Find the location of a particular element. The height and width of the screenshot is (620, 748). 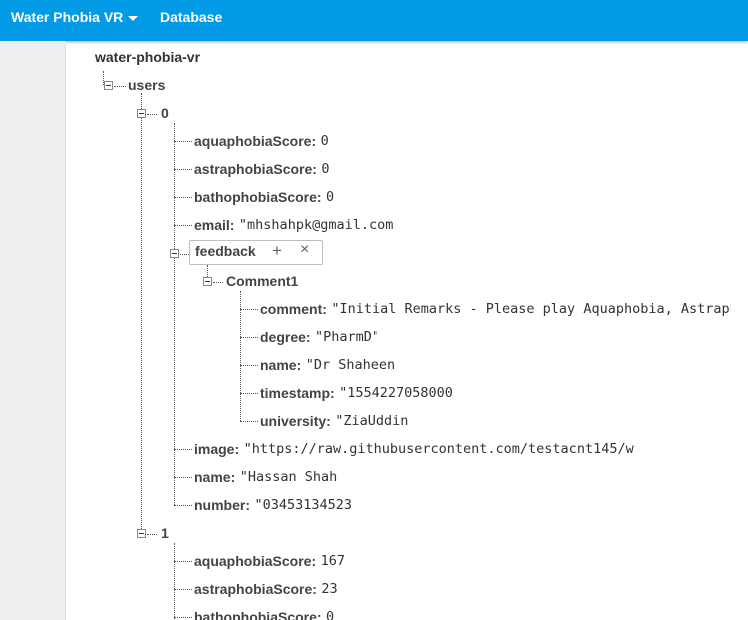

left-sidebar is located at coordinates (33, 330).